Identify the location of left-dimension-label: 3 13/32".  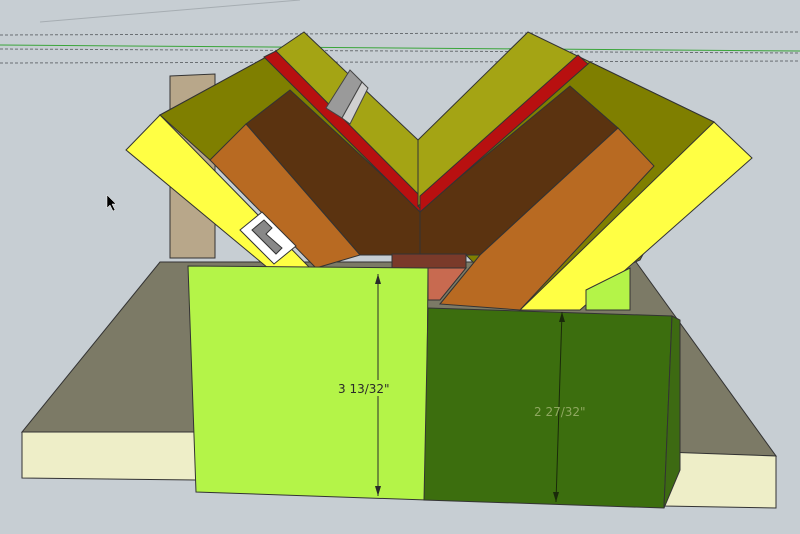
(364, 389).